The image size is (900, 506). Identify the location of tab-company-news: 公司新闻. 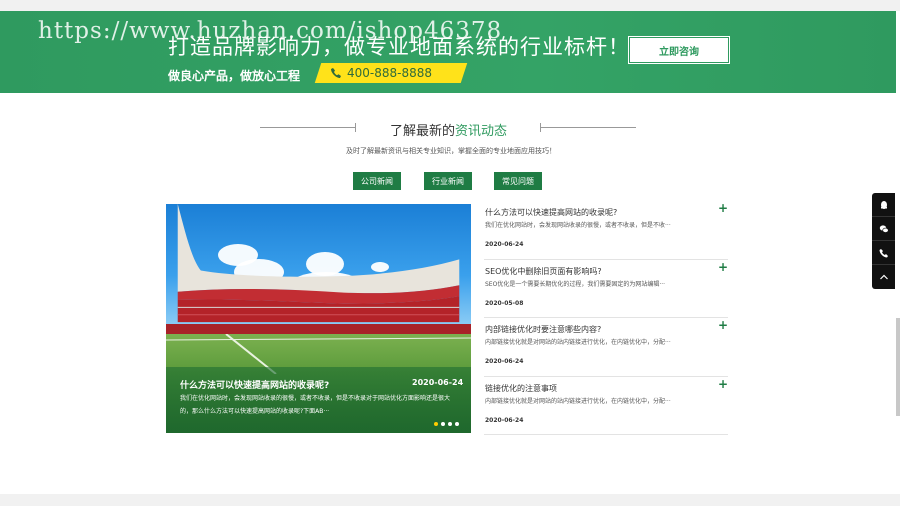
(377, 181).